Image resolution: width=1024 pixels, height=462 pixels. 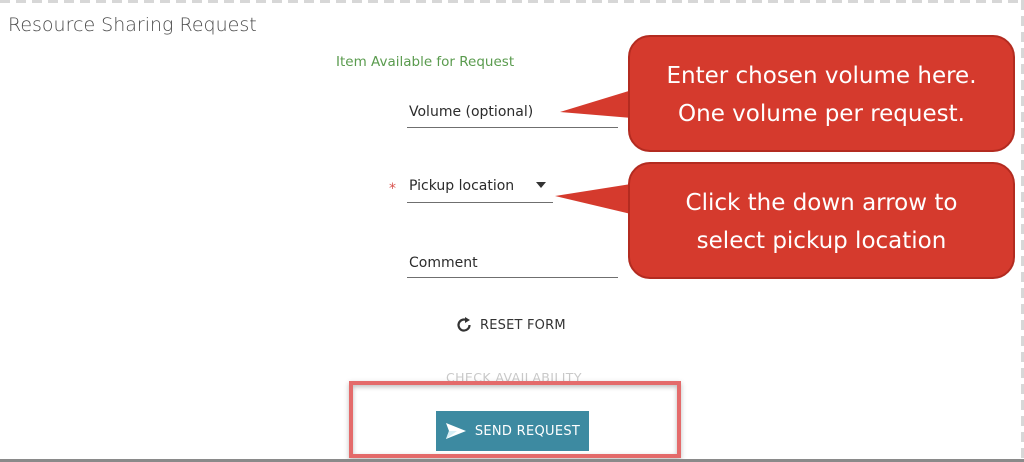 What do you see at coordinates (821, 76) in the screenshot?
I see `volume-callout-line1: Enter chosen volume here.` at bounding box center [821, 76].